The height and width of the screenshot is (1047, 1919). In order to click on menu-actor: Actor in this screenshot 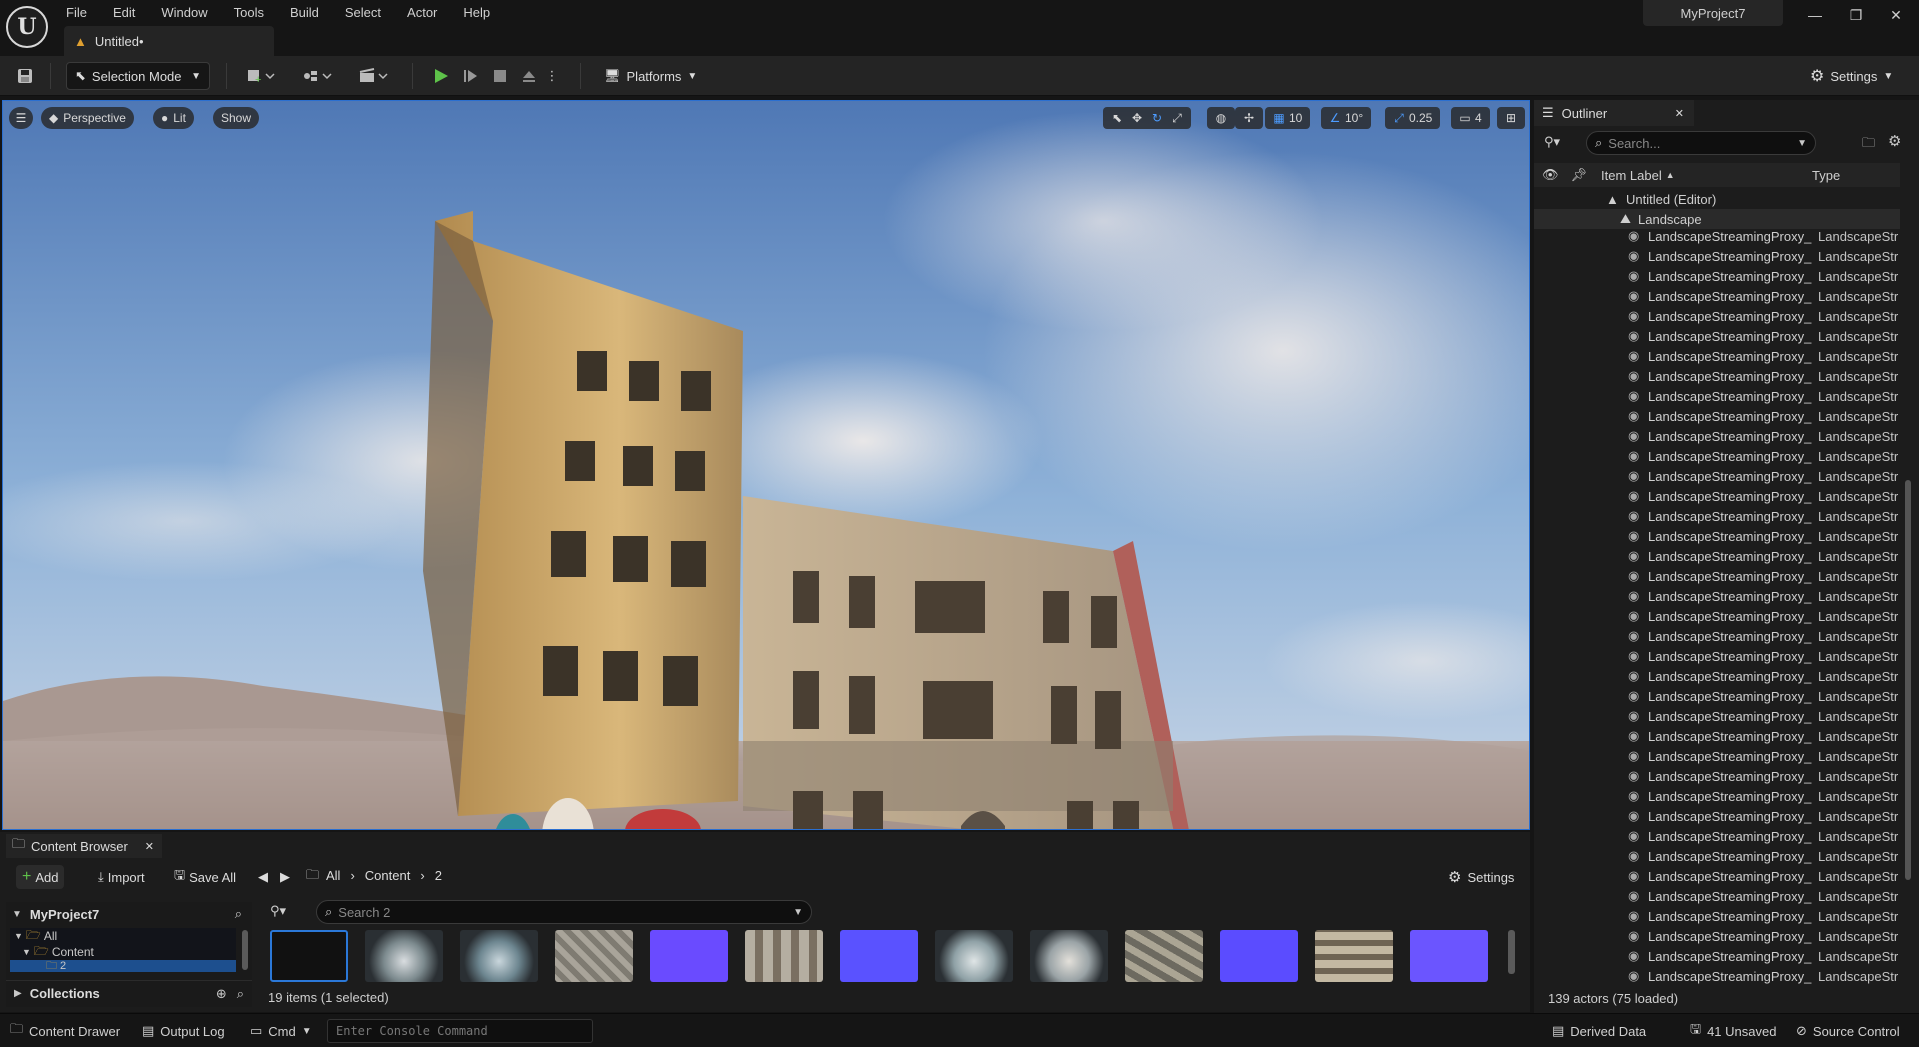, I will do `click(422, 11)`.